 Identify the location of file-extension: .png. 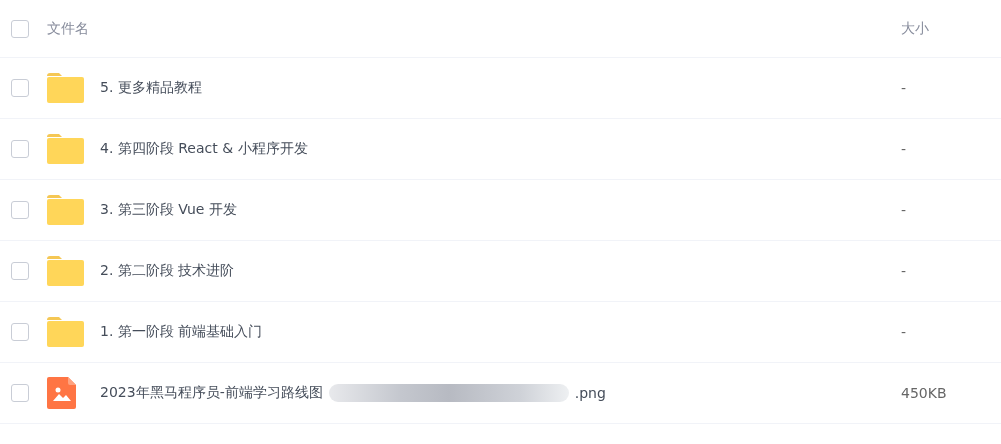
(590, 393).